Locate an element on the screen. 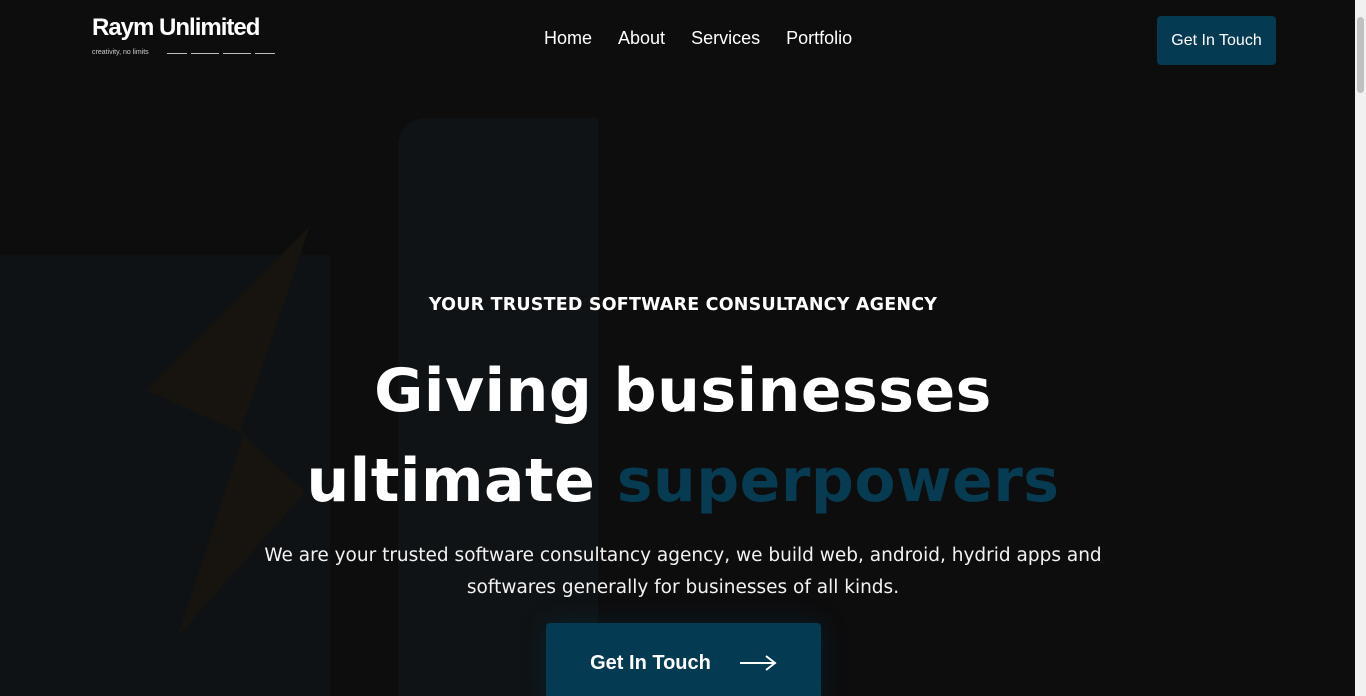 This screenshot has width=1366, height=696. nav-item-home: Home is located at coordinates (568, 38).